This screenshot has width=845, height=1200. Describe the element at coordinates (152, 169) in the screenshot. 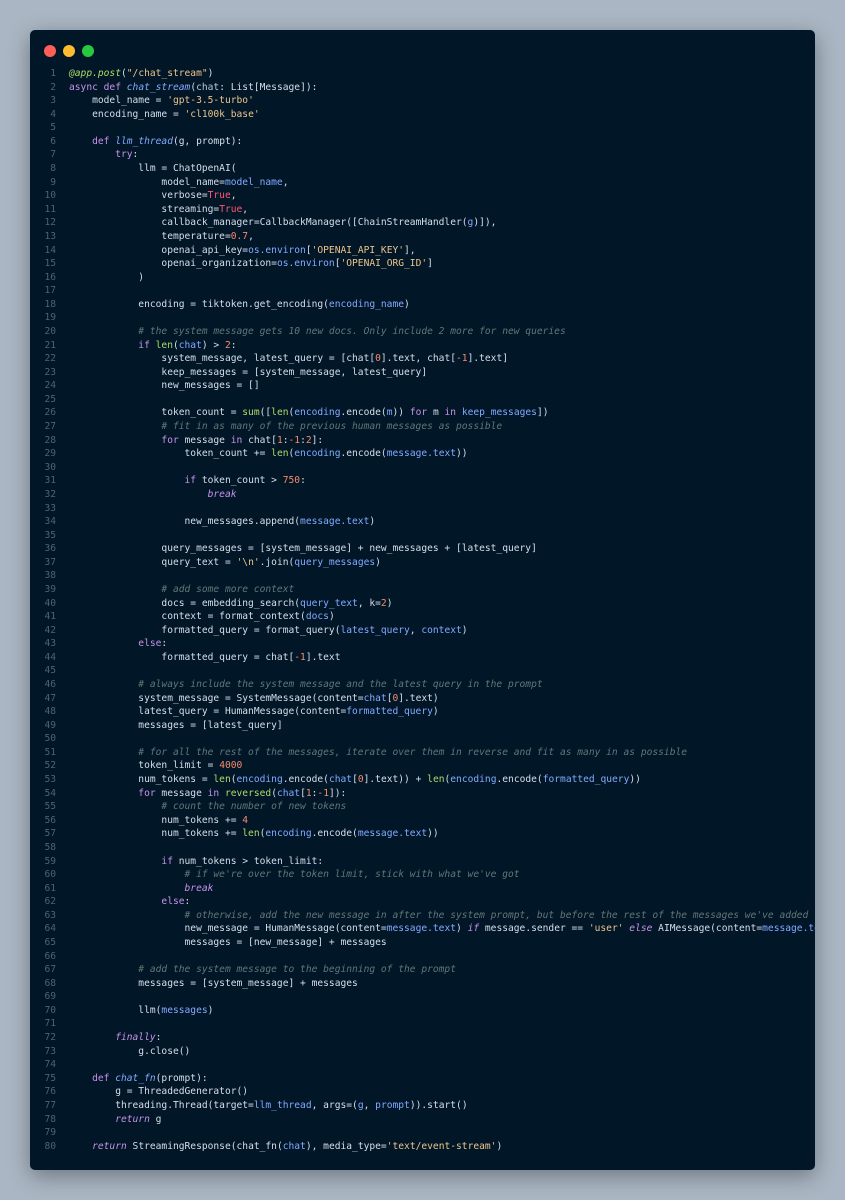

I see `code-text: llm = ChatOpenAI(` at that location.